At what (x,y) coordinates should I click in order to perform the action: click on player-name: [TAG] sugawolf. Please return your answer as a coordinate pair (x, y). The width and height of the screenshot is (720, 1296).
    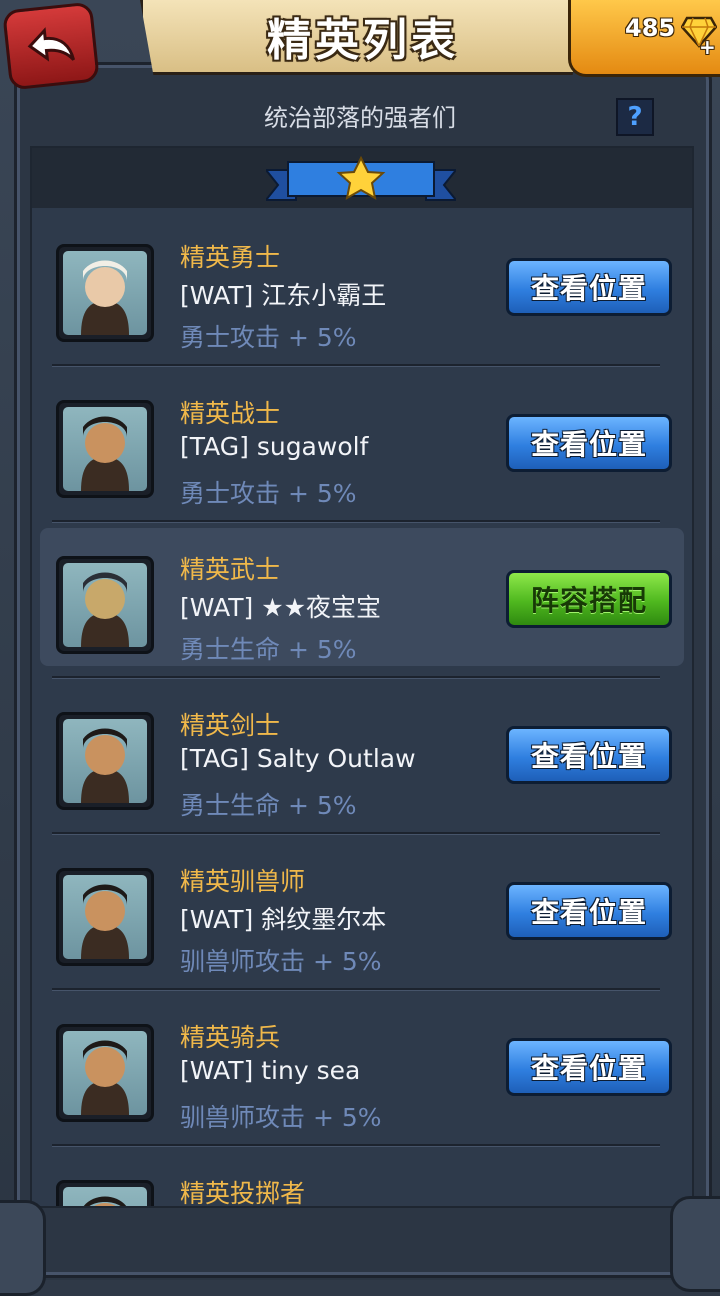
    Looking at the image, I should click on (274, 446).